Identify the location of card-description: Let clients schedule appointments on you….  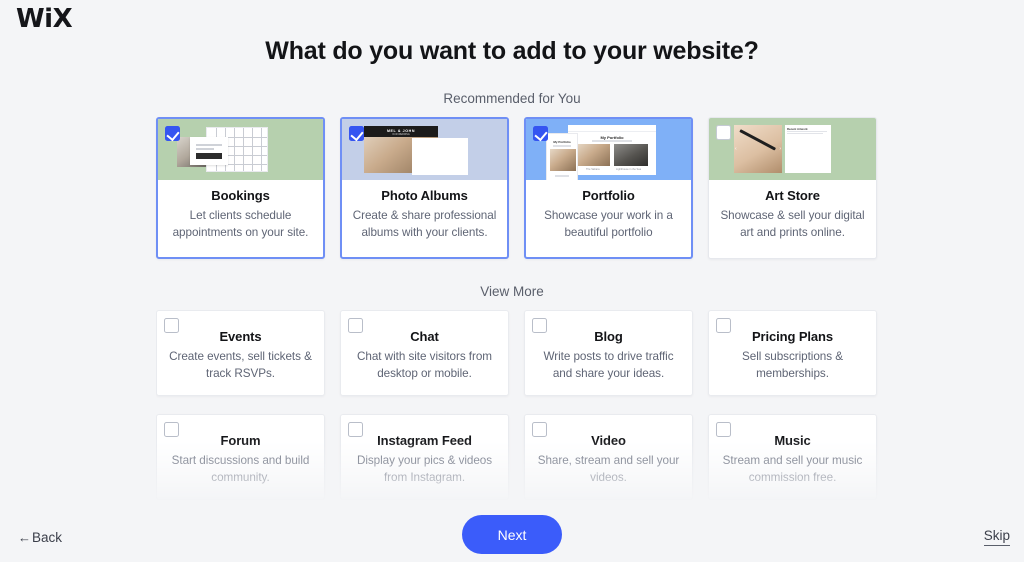
(240, 224).